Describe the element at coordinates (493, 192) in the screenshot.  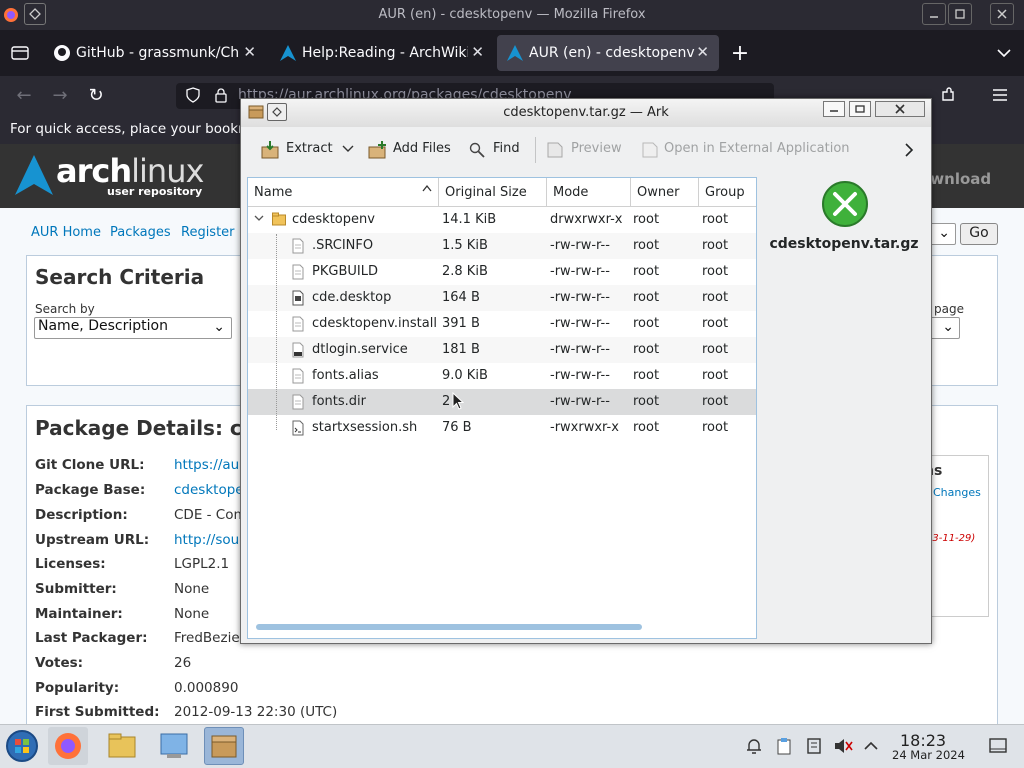
I see `column-header-size: Original Size` at that location.